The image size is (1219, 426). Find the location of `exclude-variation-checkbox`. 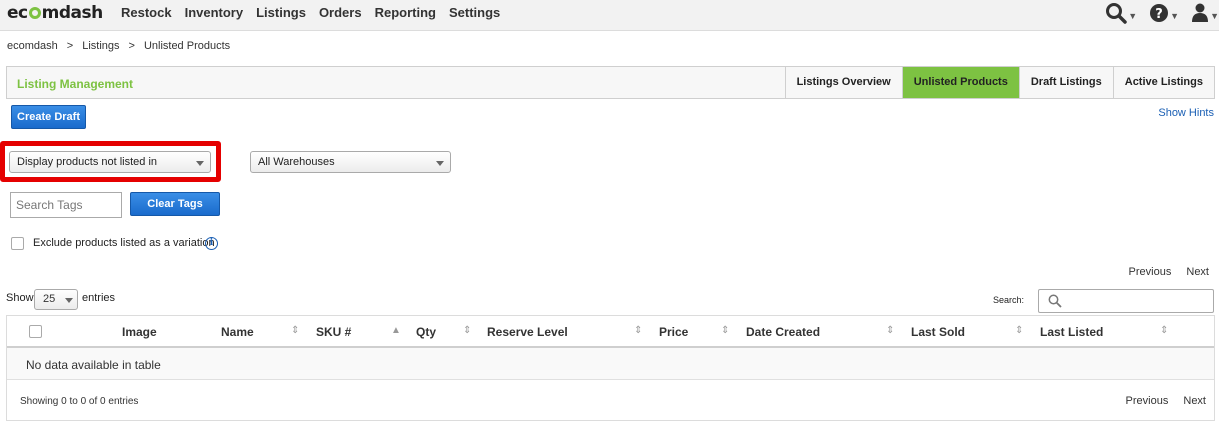

exclude-variation-checkbox is located at coordinates (17, 243).